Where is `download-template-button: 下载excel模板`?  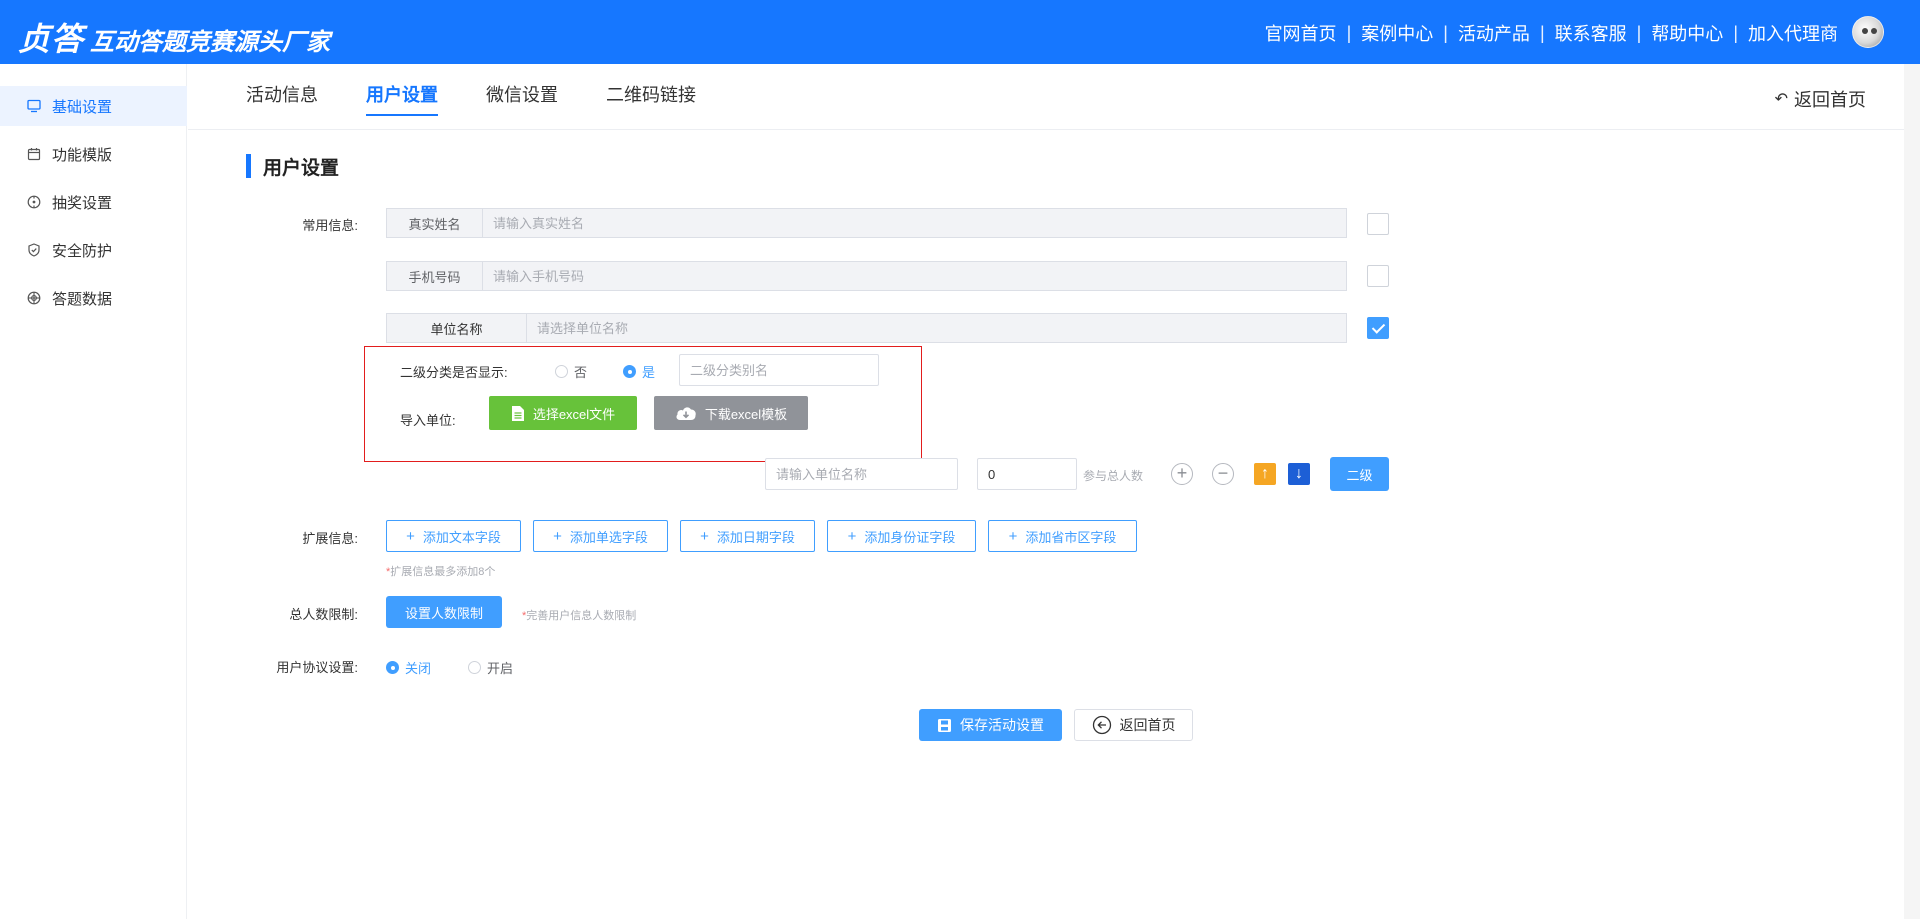 download-template-button: 下载excel模板 is located at coordinates (731, 413).